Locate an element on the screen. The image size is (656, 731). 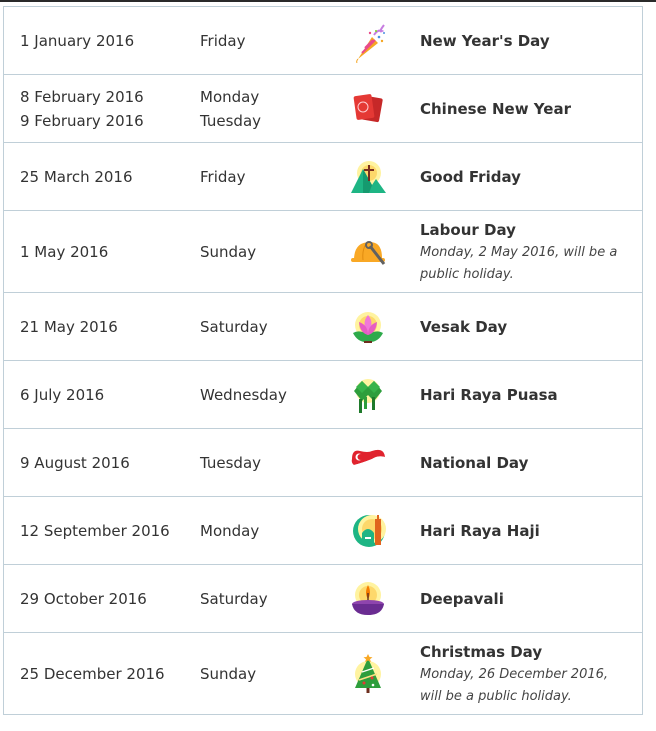
holiday-cell: Hari Raya Haji is located at coordinates (531, 530).